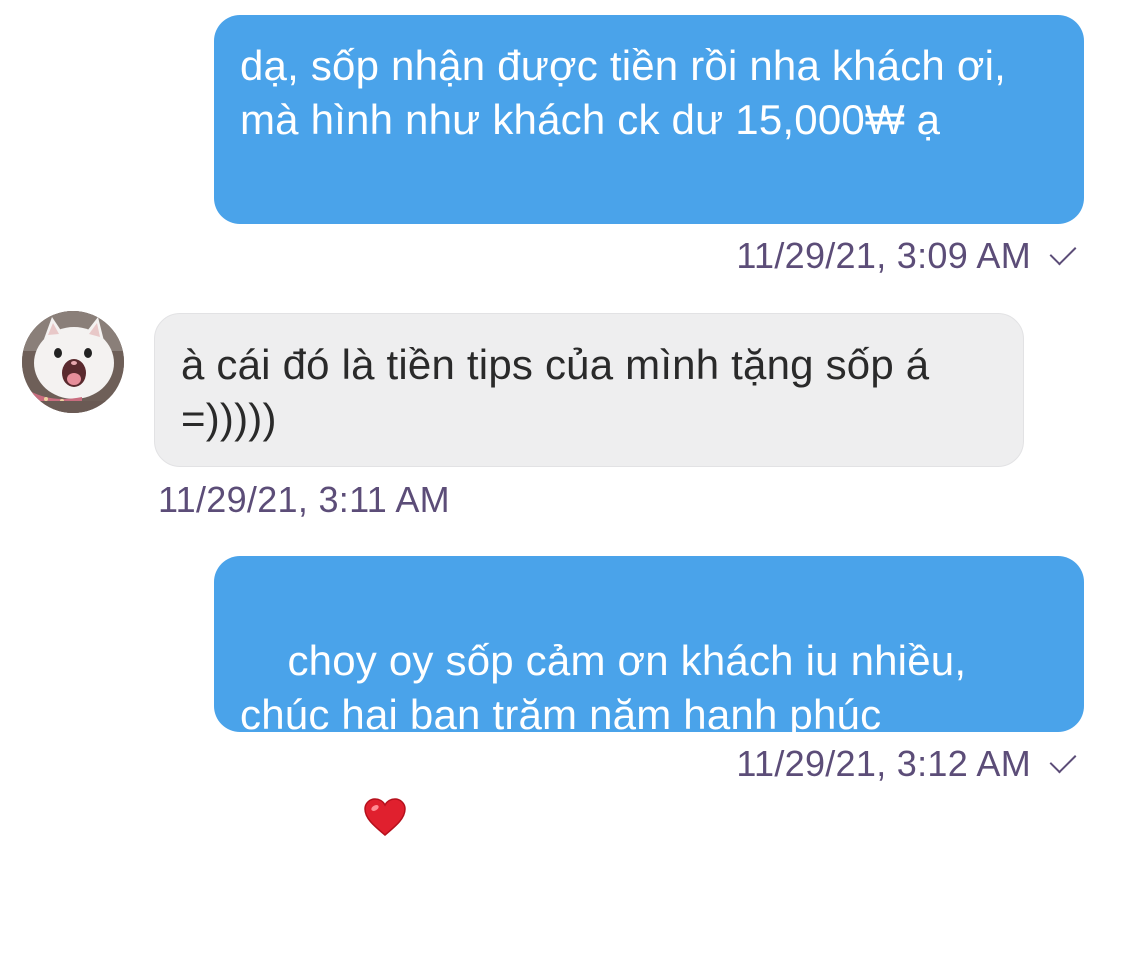 This screenshot has width=1125, height=958. Describe the element at coordinates (348, 823) in the screenshot. I see `red-heart-icon` at that location.